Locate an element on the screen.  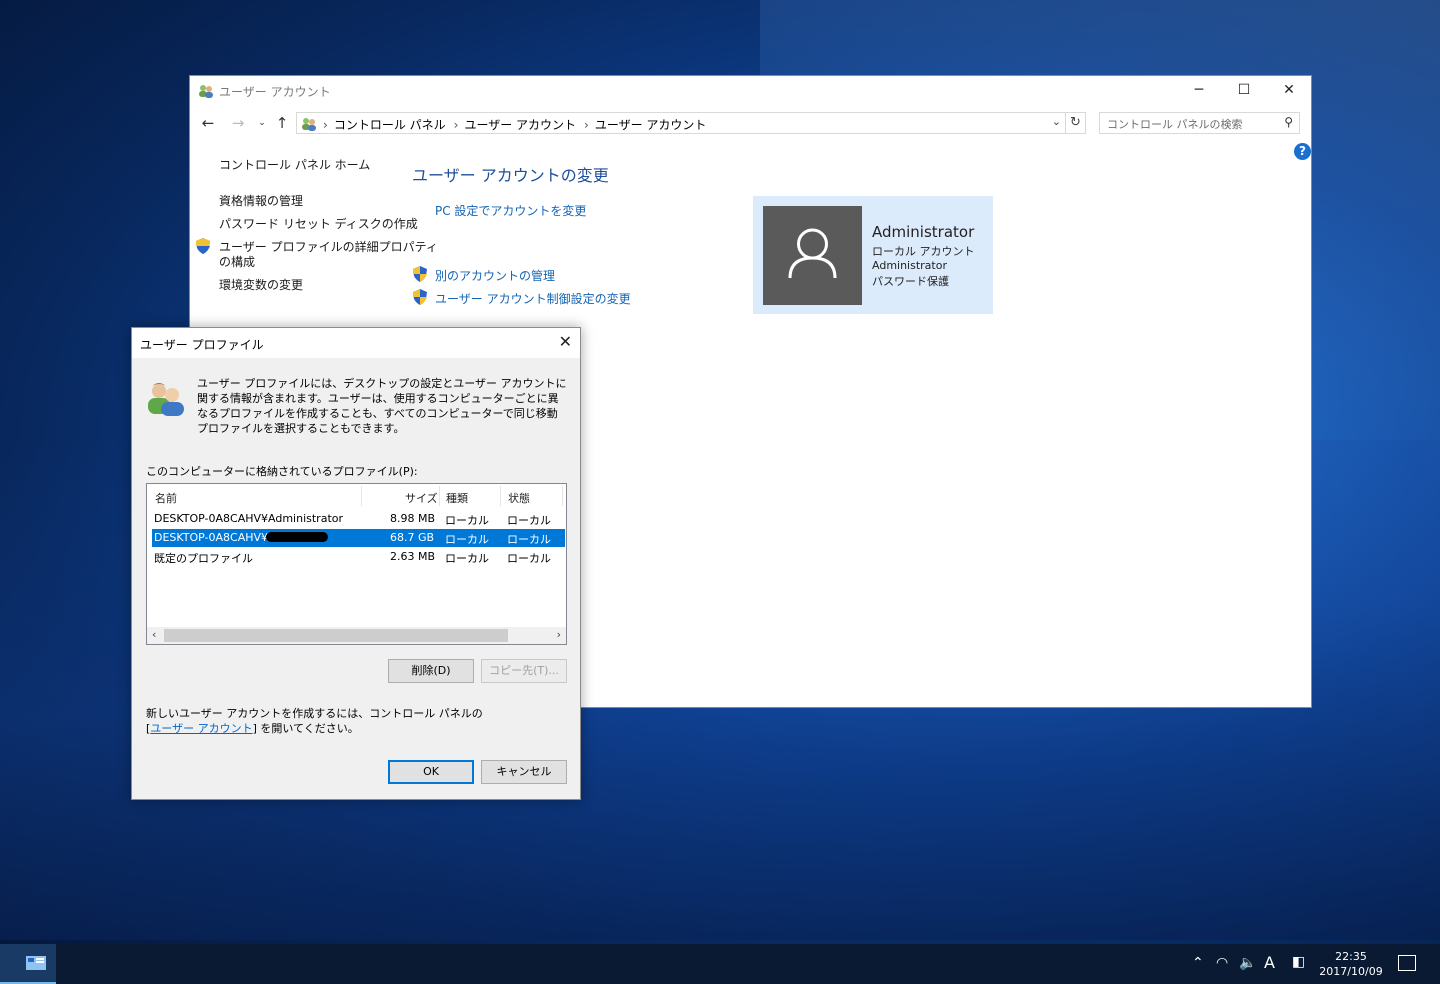
breadcrumb-item-user-accounts: ユーザー アカウント is located at coordinates (520, 125).